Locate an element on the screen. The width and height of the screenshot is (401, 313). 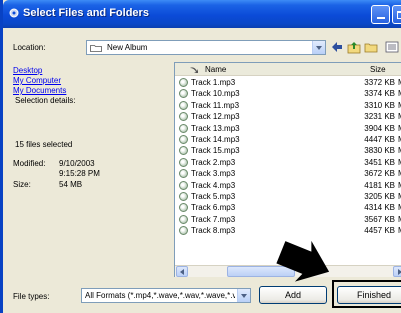
file-name: Track 11.mp3 is located at coordinates (215, 105).